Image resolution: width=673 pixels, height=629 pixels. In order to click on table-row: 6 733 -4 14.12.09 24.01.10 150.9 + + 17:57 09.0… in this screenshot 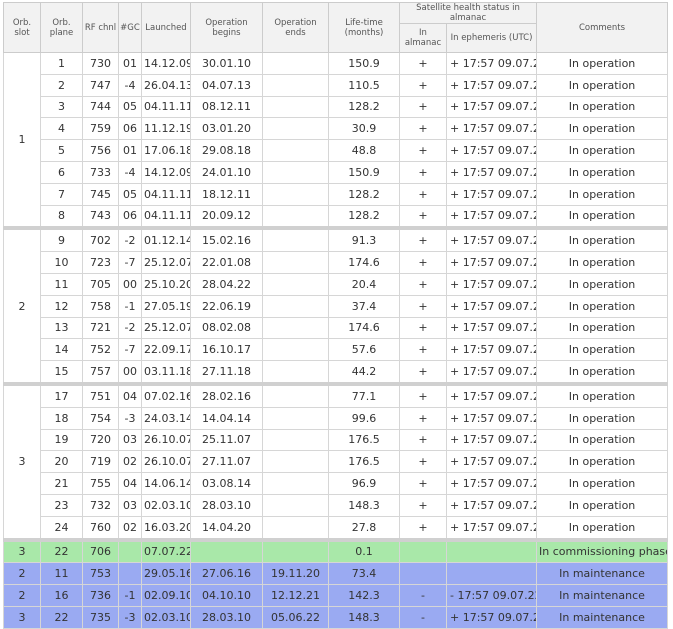, I will do `click(336, 172)`.